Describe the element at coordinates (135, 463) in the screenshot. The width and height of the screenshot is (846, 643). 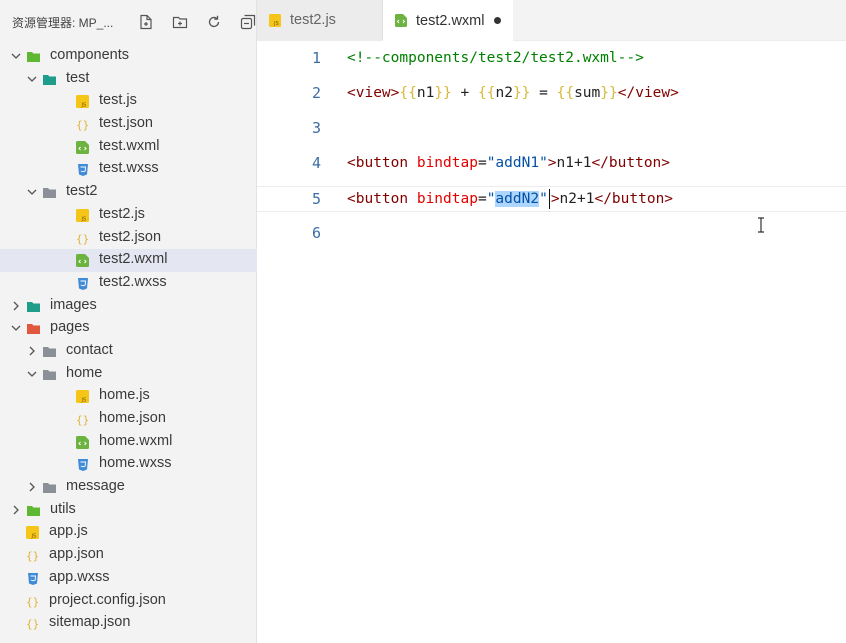
I see `tree-item-label: home.wxss` at that location.